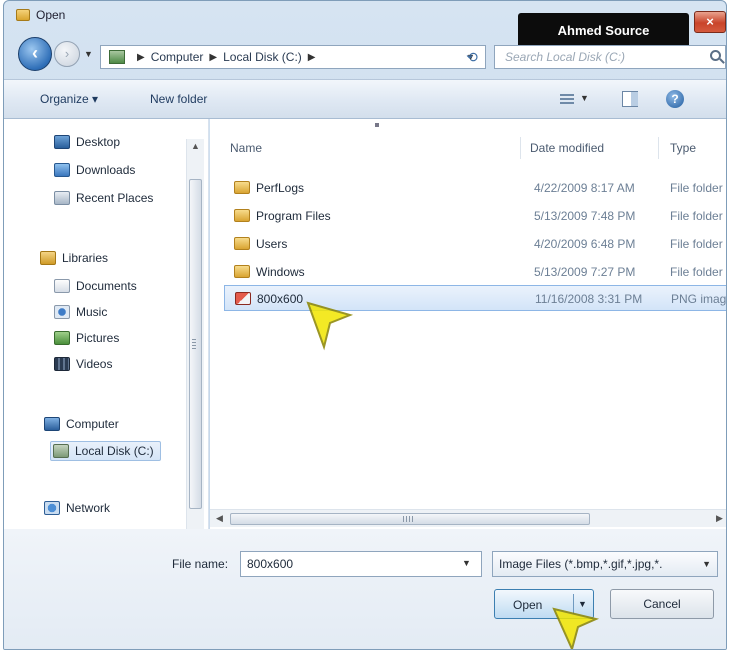 The height and width of the screenshot is (654, 729). I want to click on file-name: Windows, so click(280, 272).